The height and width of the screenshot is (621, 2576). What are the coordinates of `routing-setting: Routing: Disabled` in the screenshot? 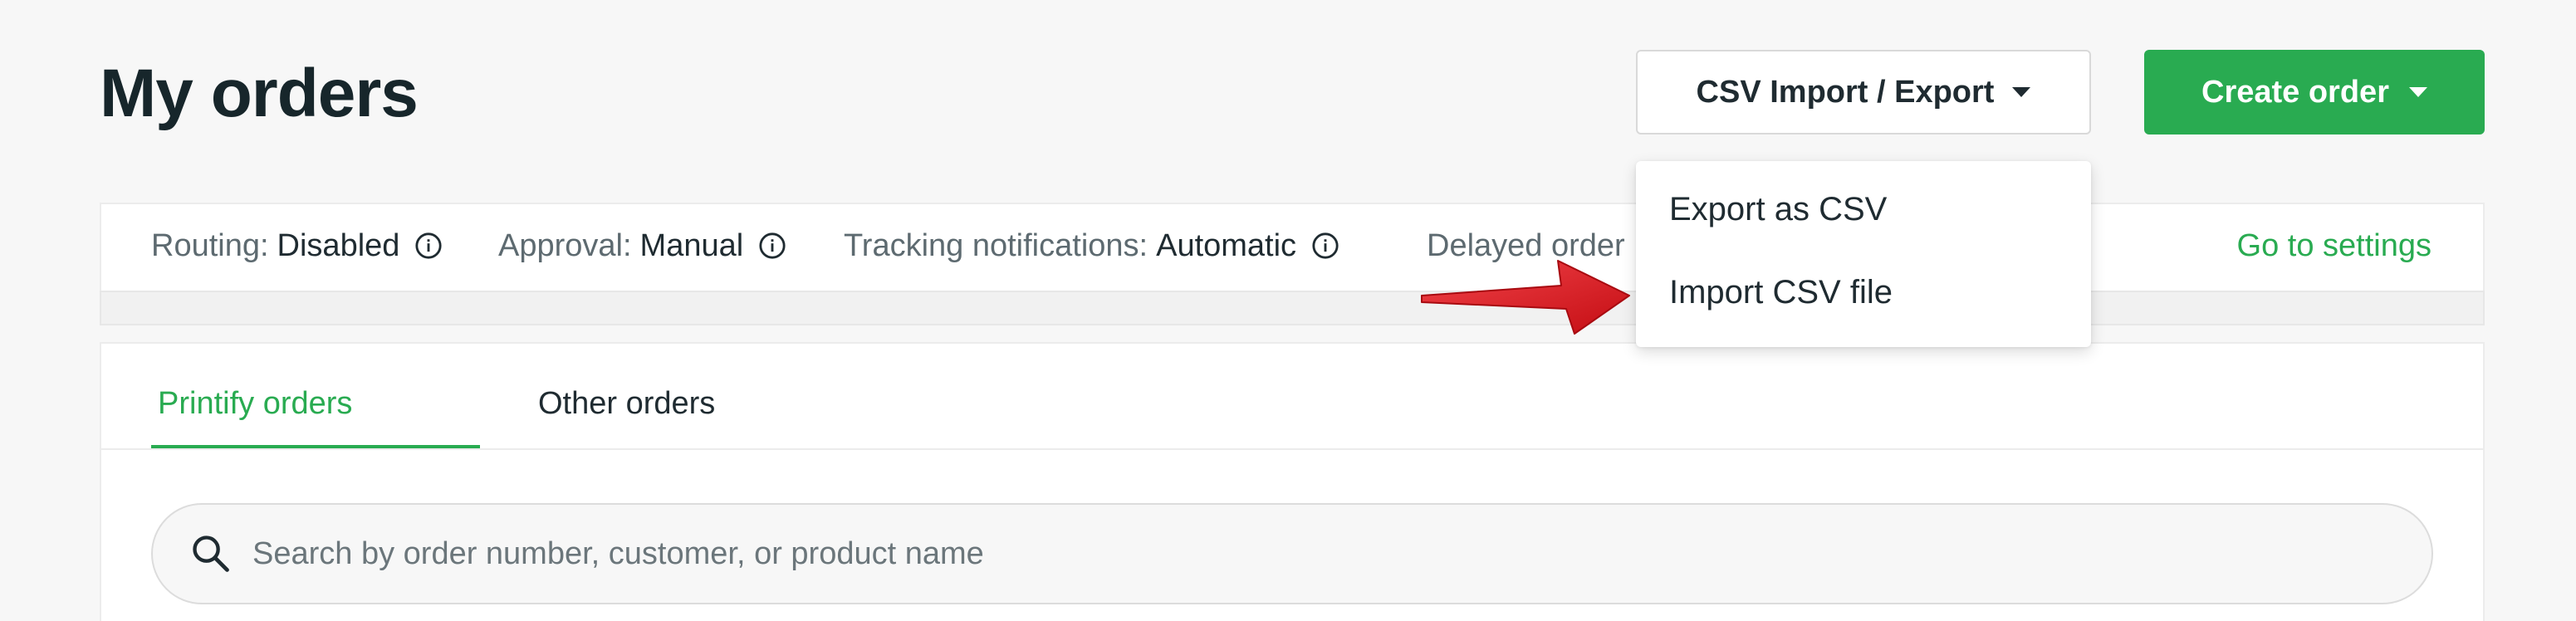 It's located at (297, 246).